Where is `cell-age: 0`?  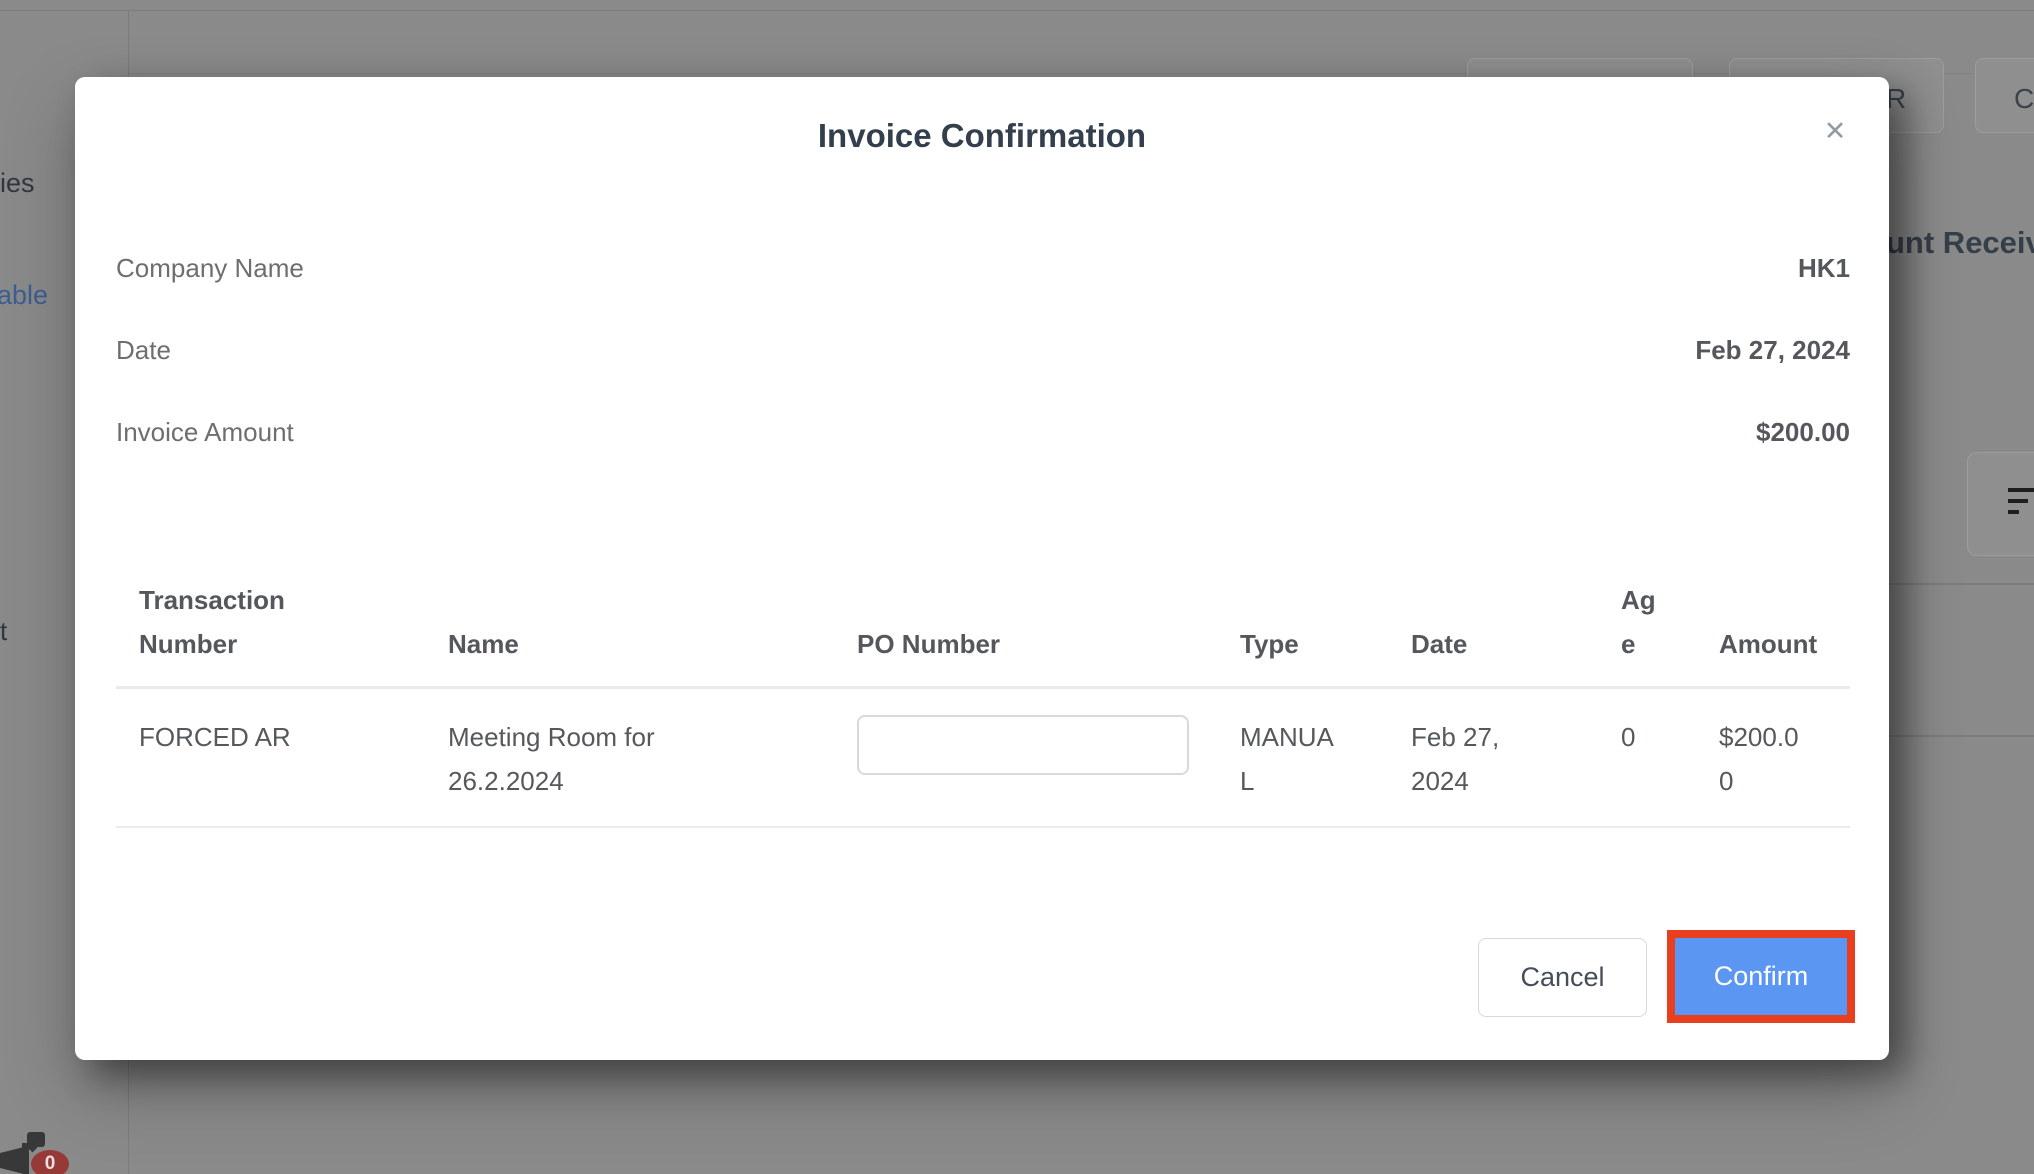
cell-age: 0 is located at coordinates (1670, 757).